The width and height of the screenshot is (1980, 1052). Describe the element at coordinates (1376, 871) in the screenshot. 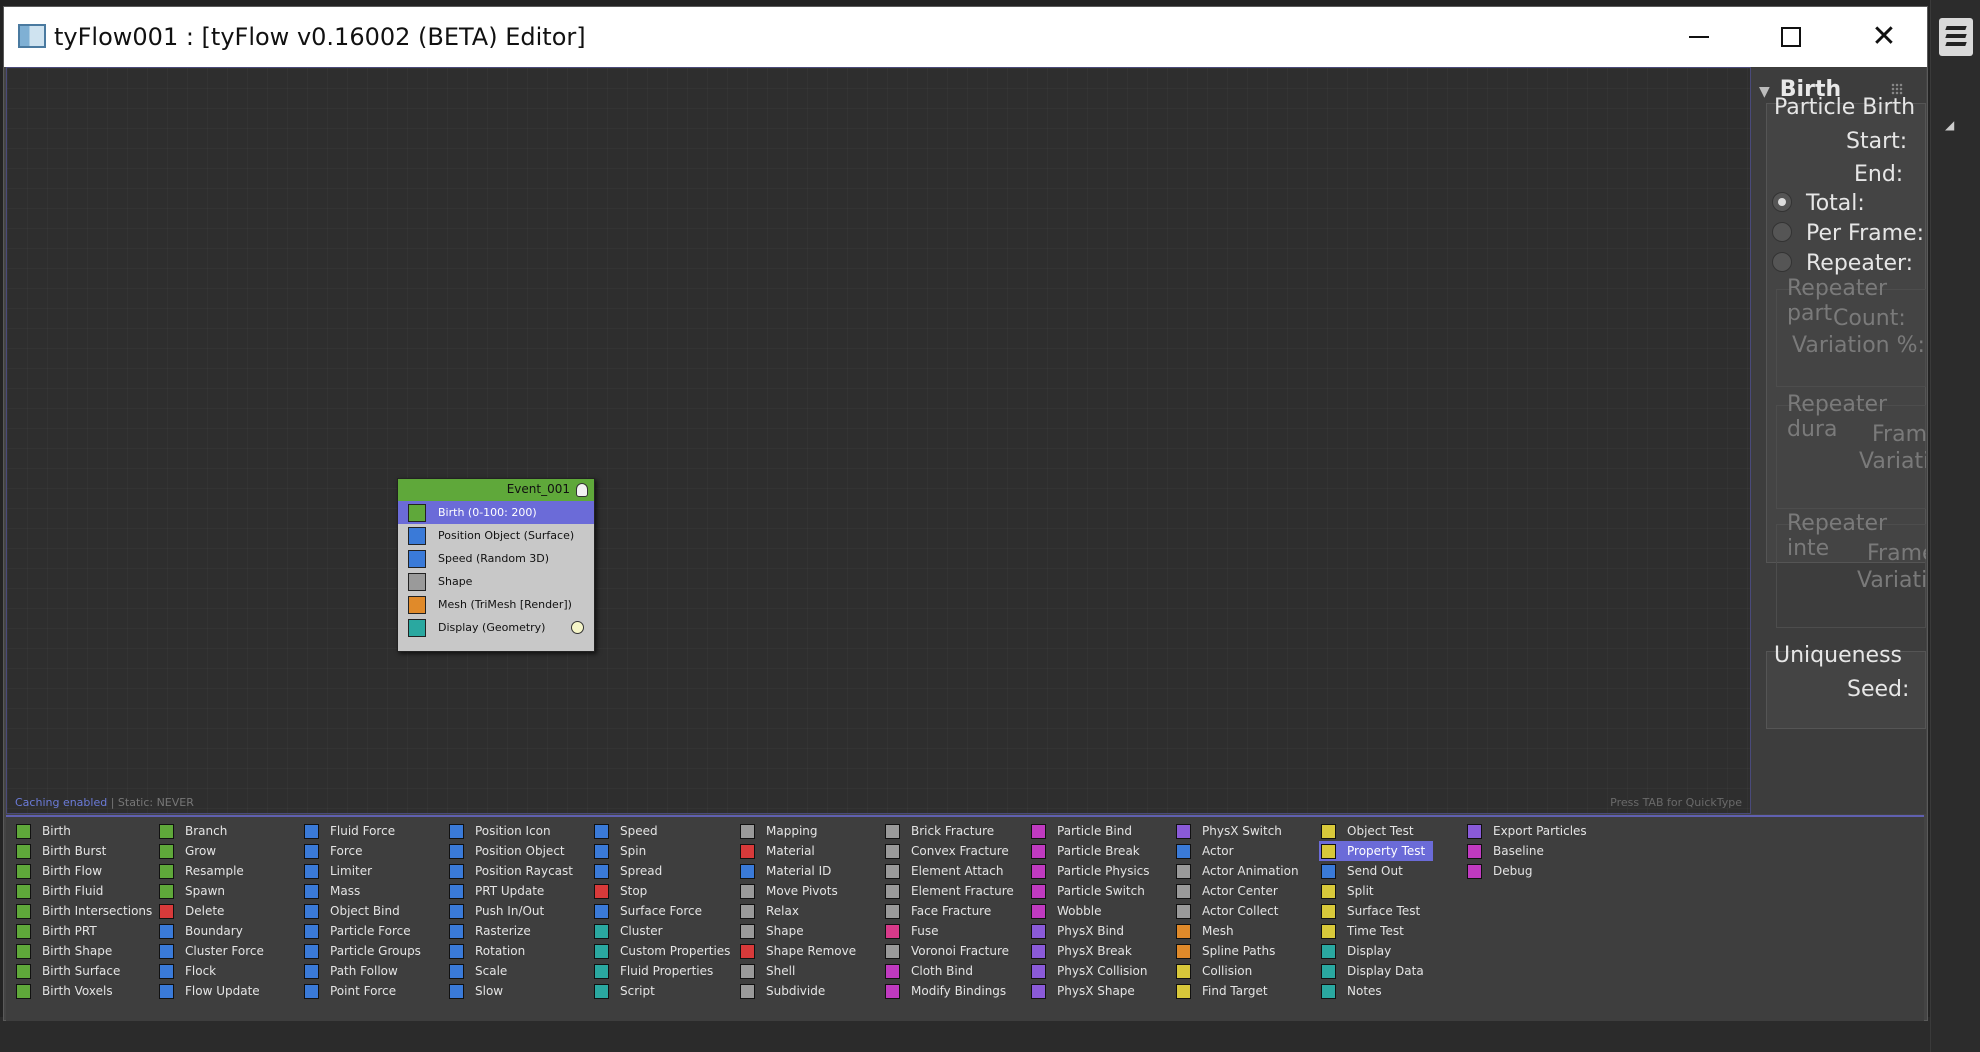

I see `palette-operator: Send Out` at that location.